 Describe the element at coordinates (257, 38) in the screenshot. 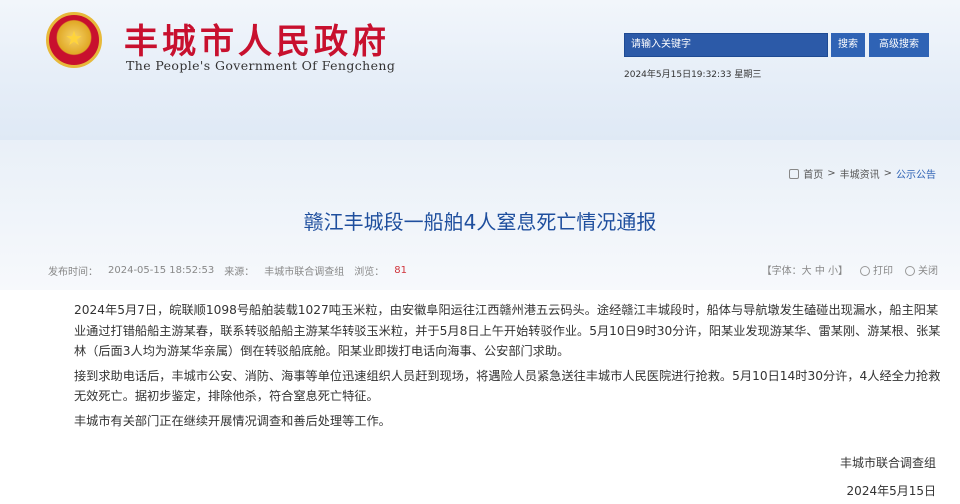

I see `site-title: 丰城市人民政府` at that location.